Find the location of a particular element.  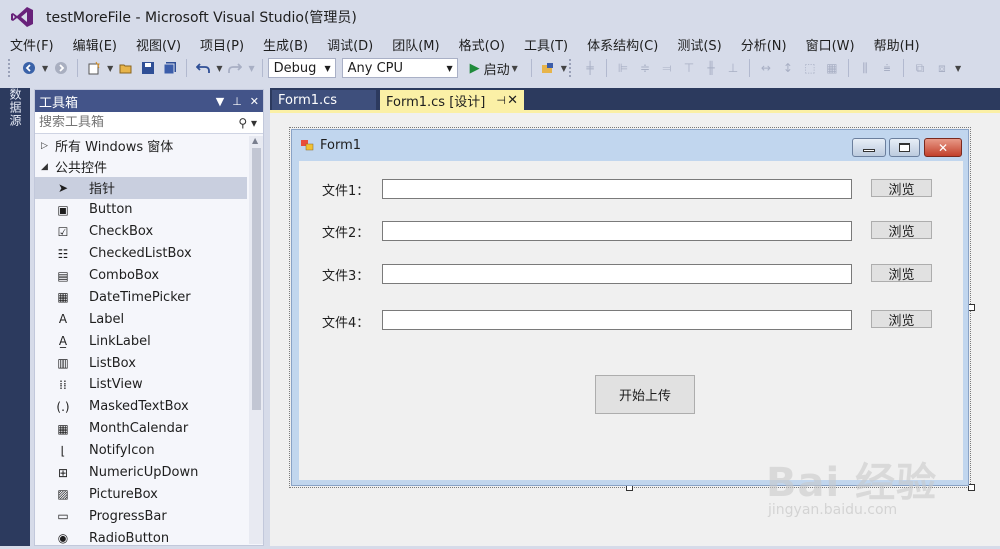

save-all-icon is located at coordinates (170, 68).